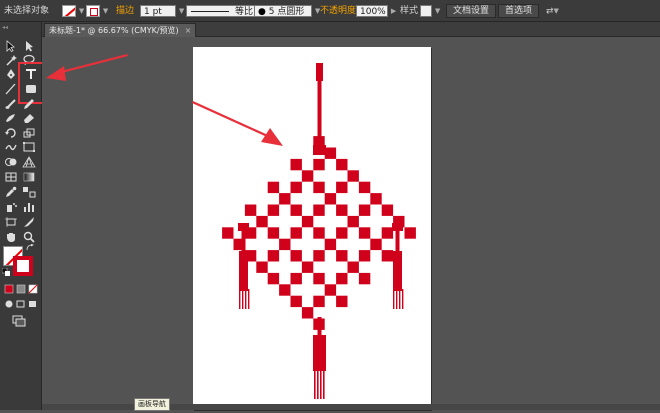  I want to click on fill-swatch: ▼, so click(73, 11).